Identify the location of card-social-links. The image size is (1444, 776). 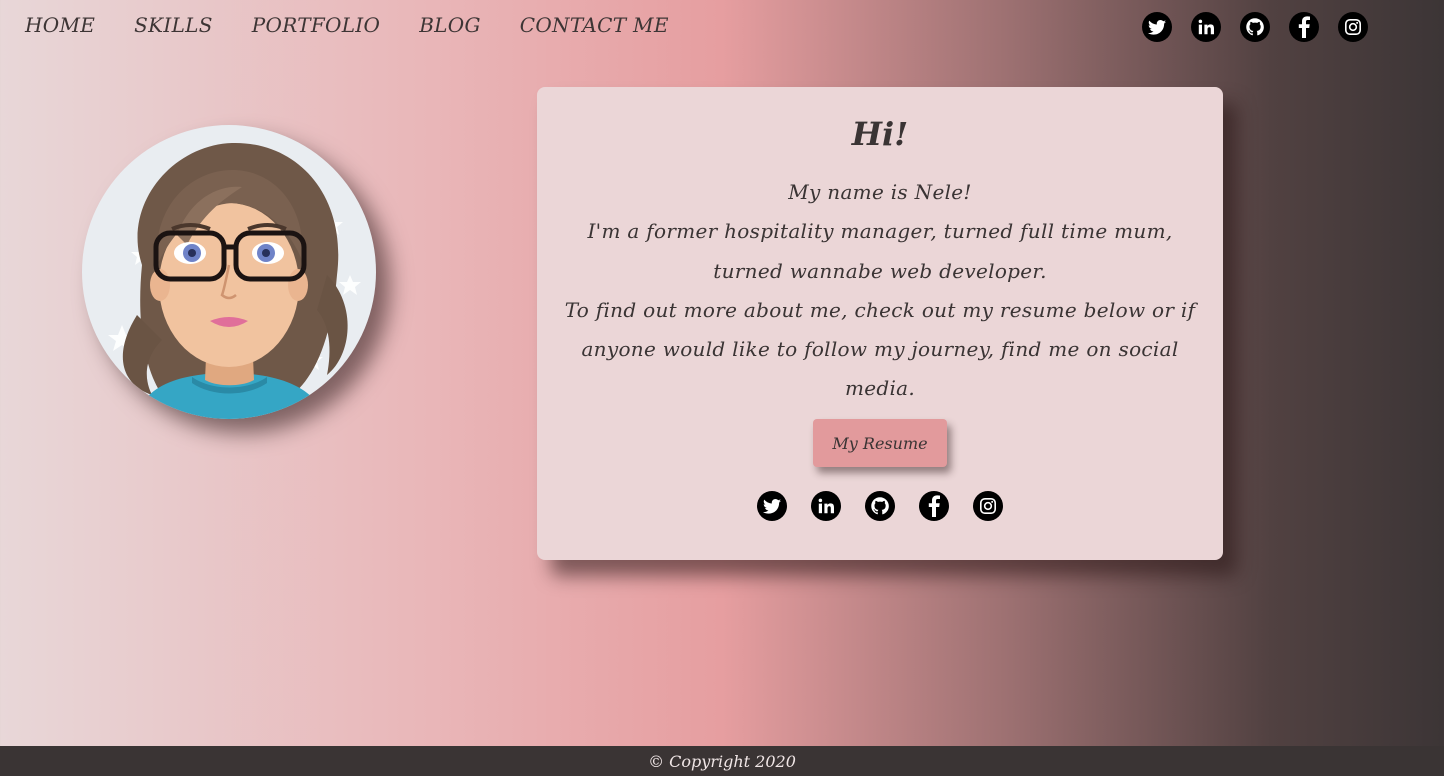
(880, 506).